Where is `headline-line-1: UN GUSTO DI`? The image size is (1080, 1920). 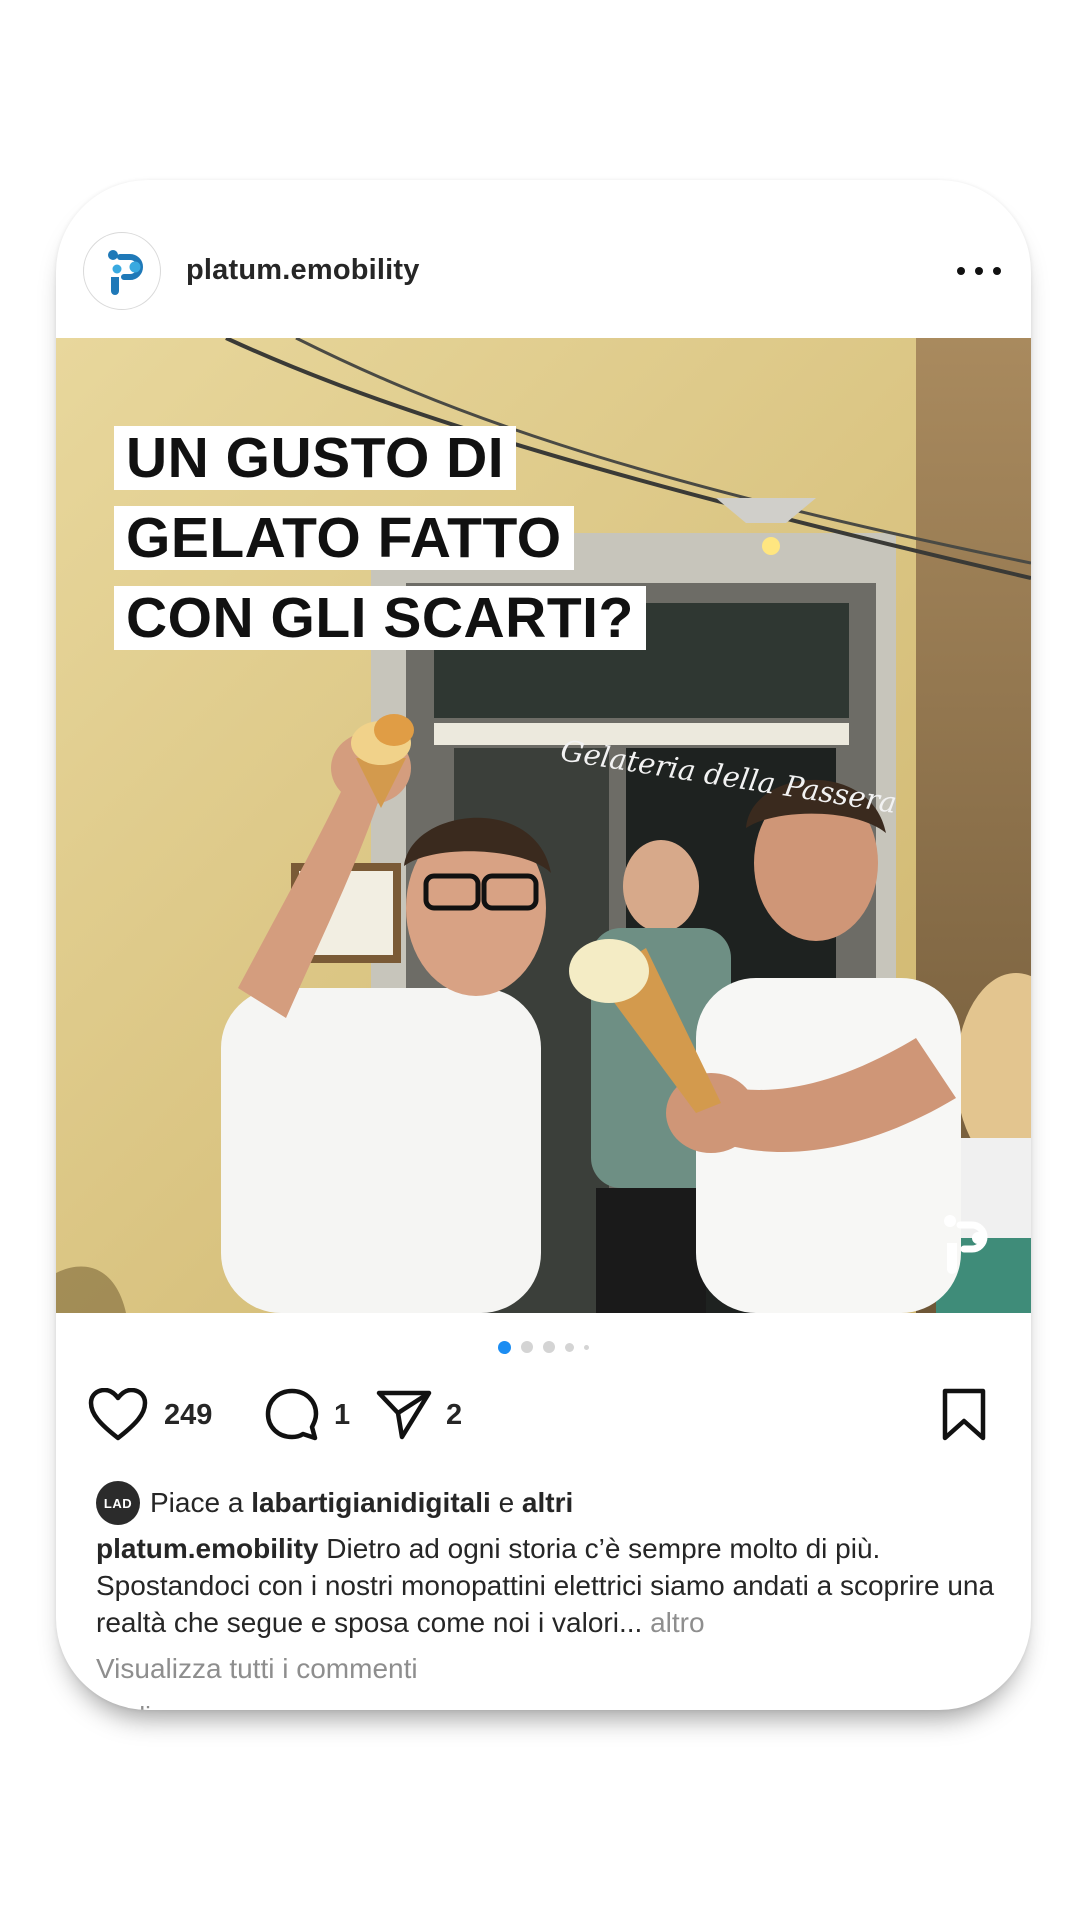 headline-line-1: UN GUSTO DI is located at coordinates (315, 458).